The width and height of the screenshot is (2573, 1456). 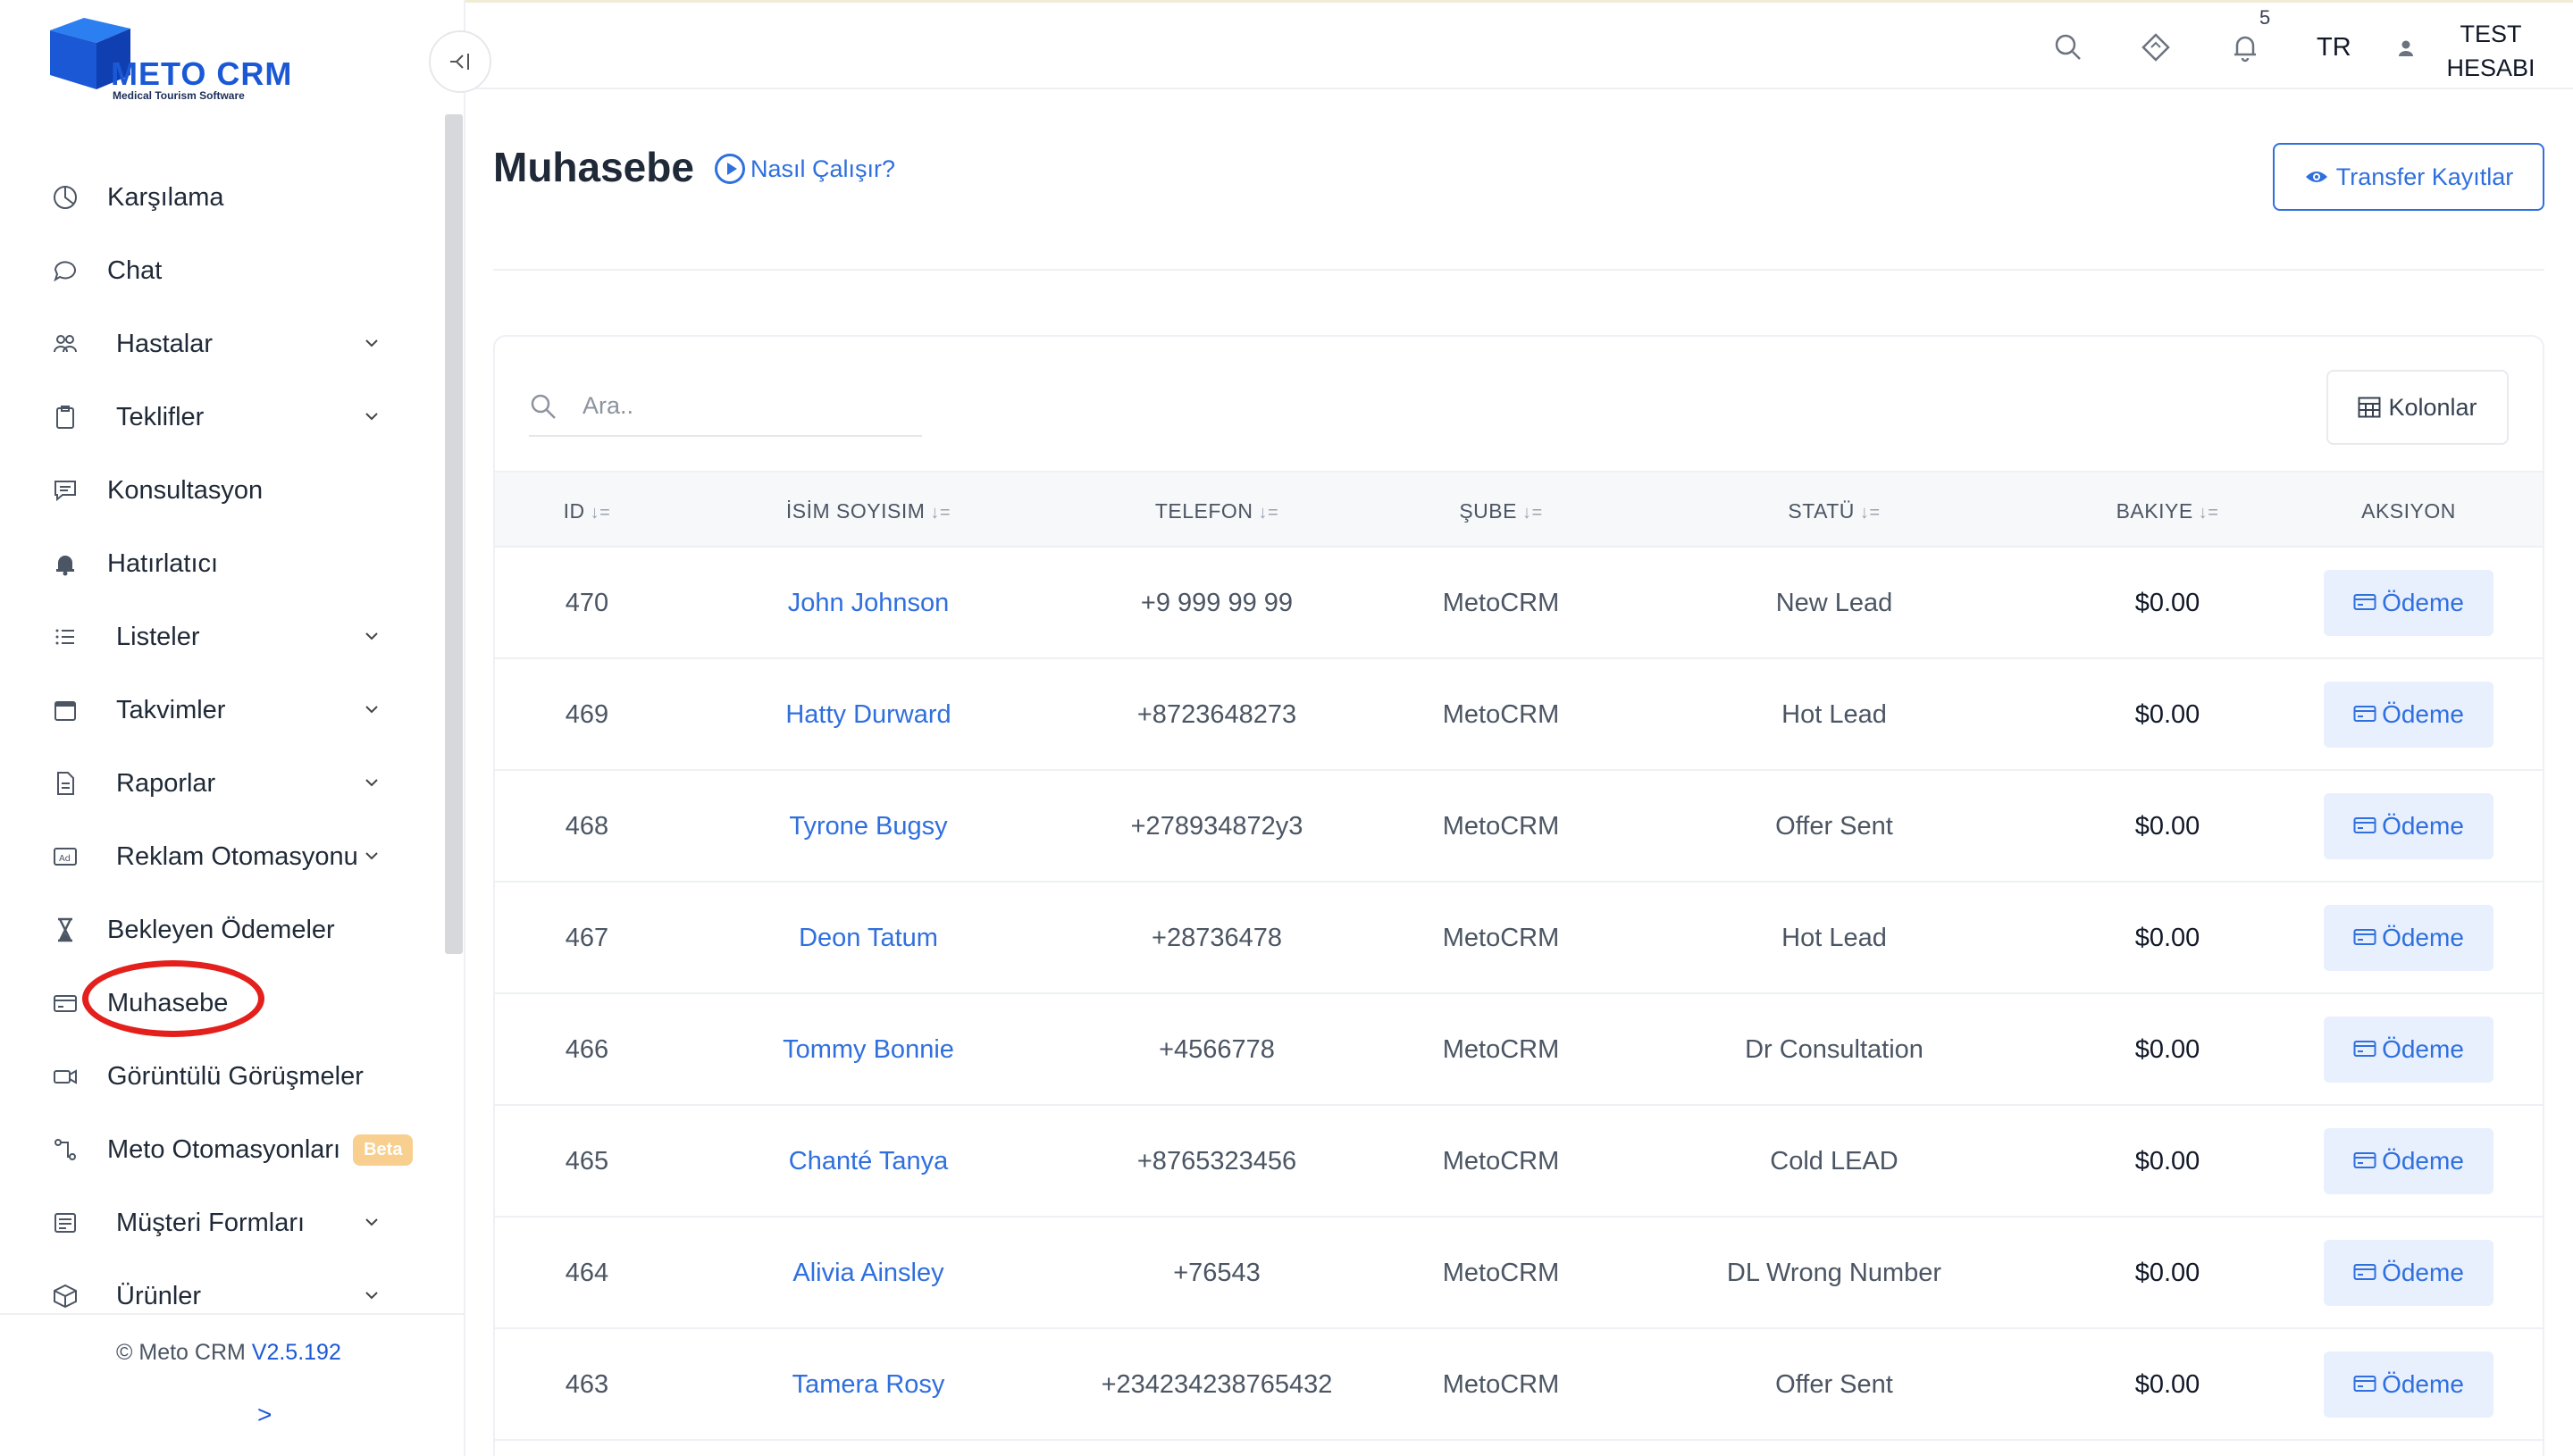 What do you see at coordinates (587, 1273) in the screenshot?
I see `cell-id: 464` at bounding box center [587, 1273].